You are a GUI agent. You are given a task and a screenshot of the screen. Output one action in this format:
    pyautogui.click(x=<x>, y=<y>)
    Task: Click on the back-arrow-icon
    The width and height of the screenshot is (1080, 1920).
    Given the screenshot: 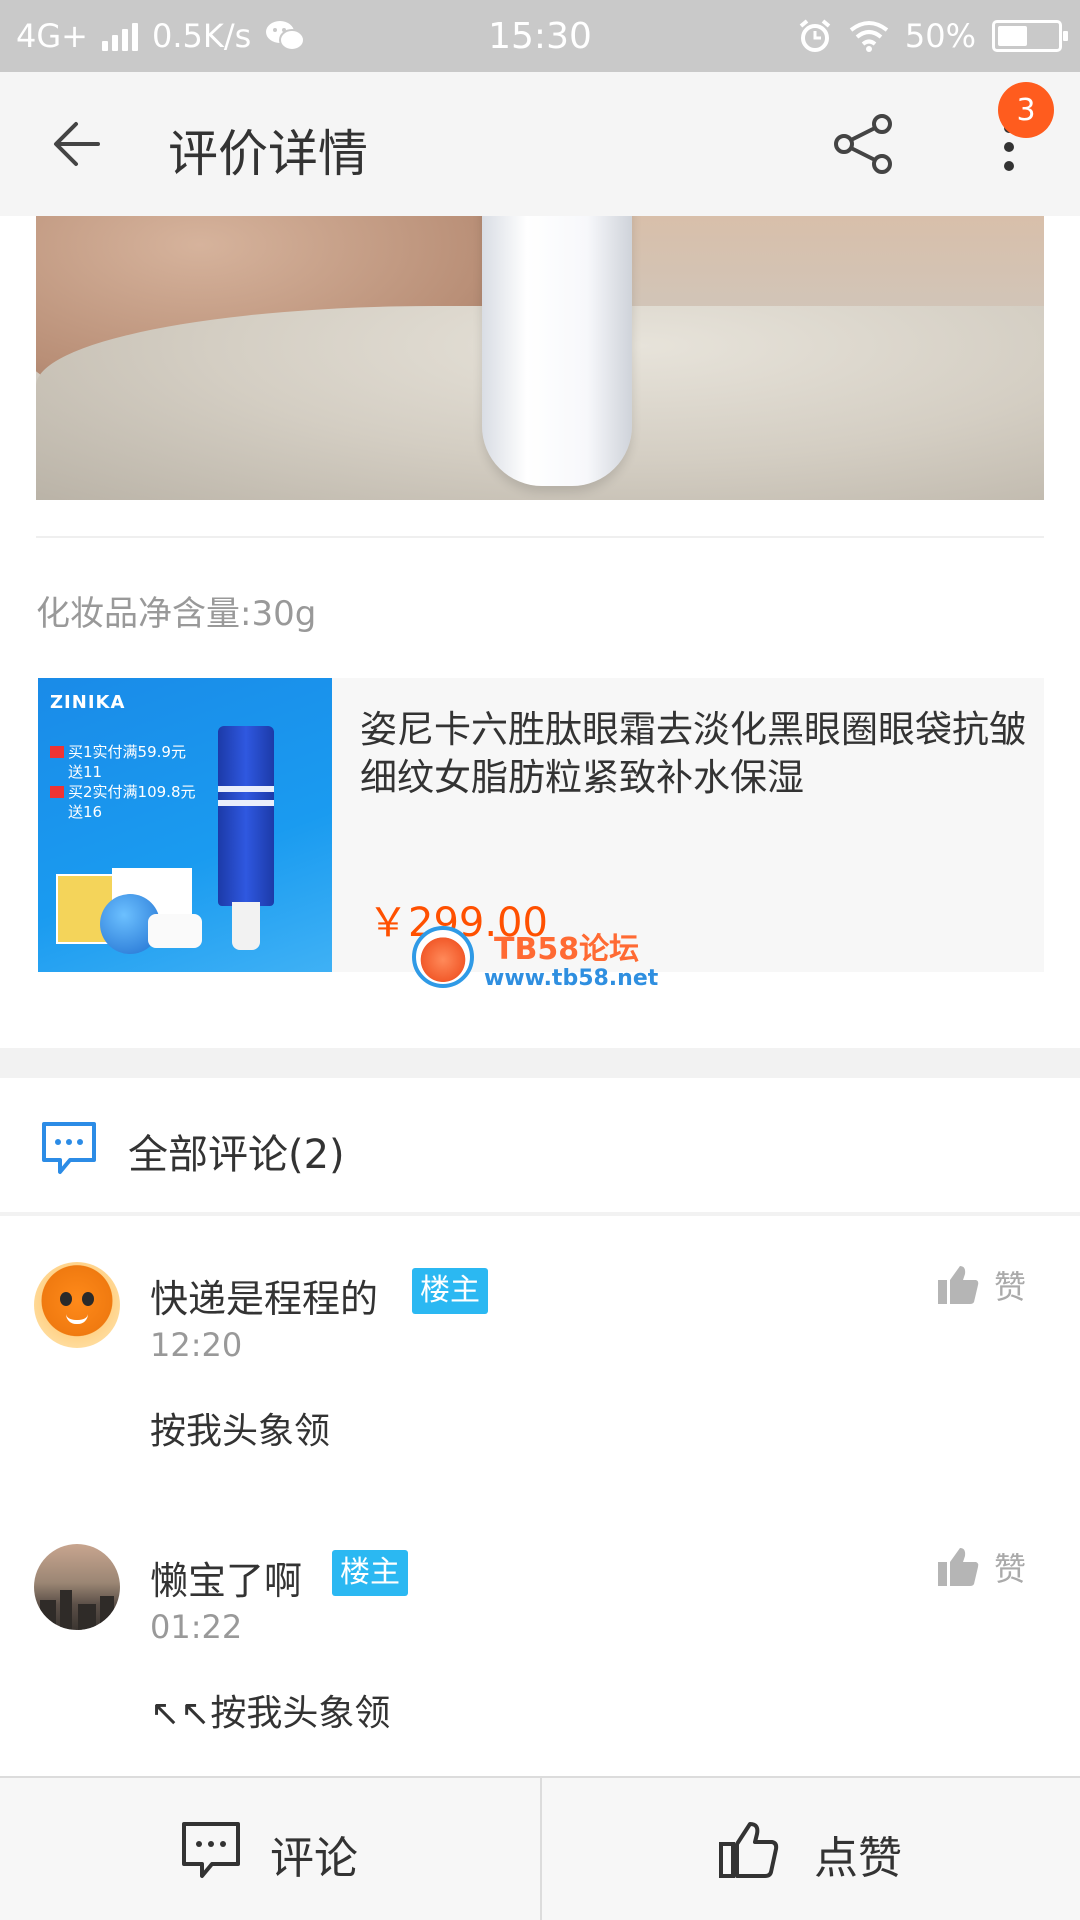 What is the action you would take?
    pyautogui.click(x=78, y=144)
    